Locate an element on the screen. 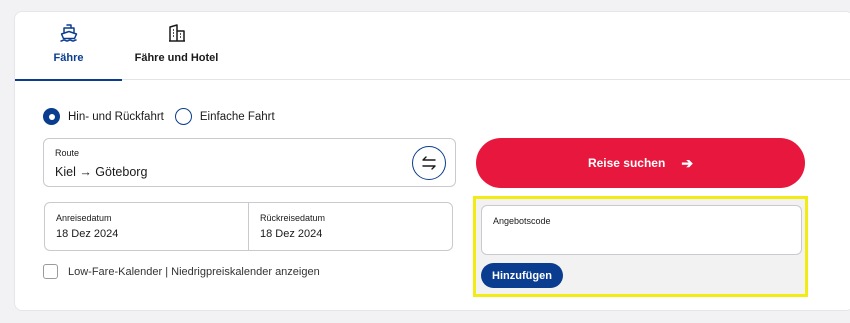 The image size is (850, 323). departure-date-value: 18 Dez 2024 is located at coordinates (87, 234).